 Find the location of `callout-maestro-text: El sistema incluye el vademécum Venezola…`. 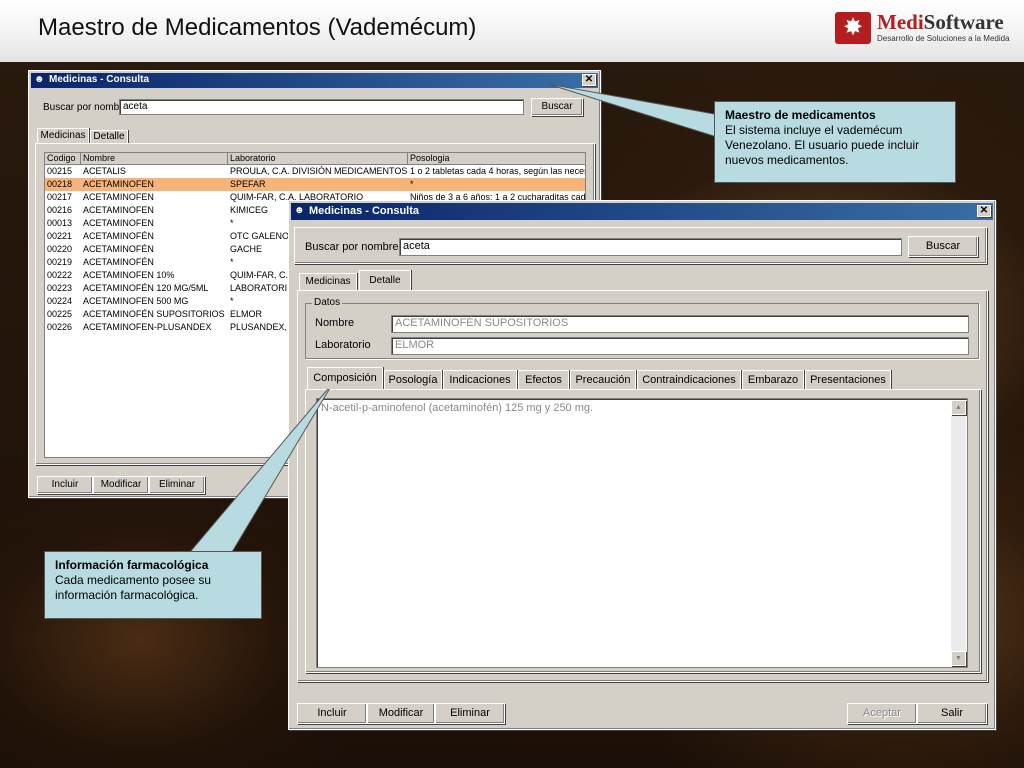

callout-maestro-text: El sistema incluye el vademécum Venezola… is located at coordinates (822, 145).